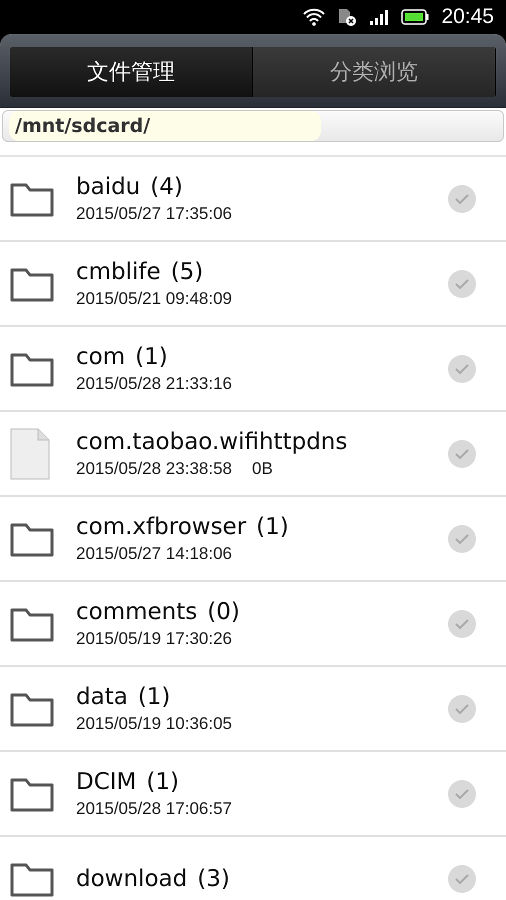 Image resolution: width=506 pixels, height=900 pixels. Describe the element at coordinates (154, 808) in the screenshot. I see `modified-date: 2015/05/28 17:06:57` at that location.